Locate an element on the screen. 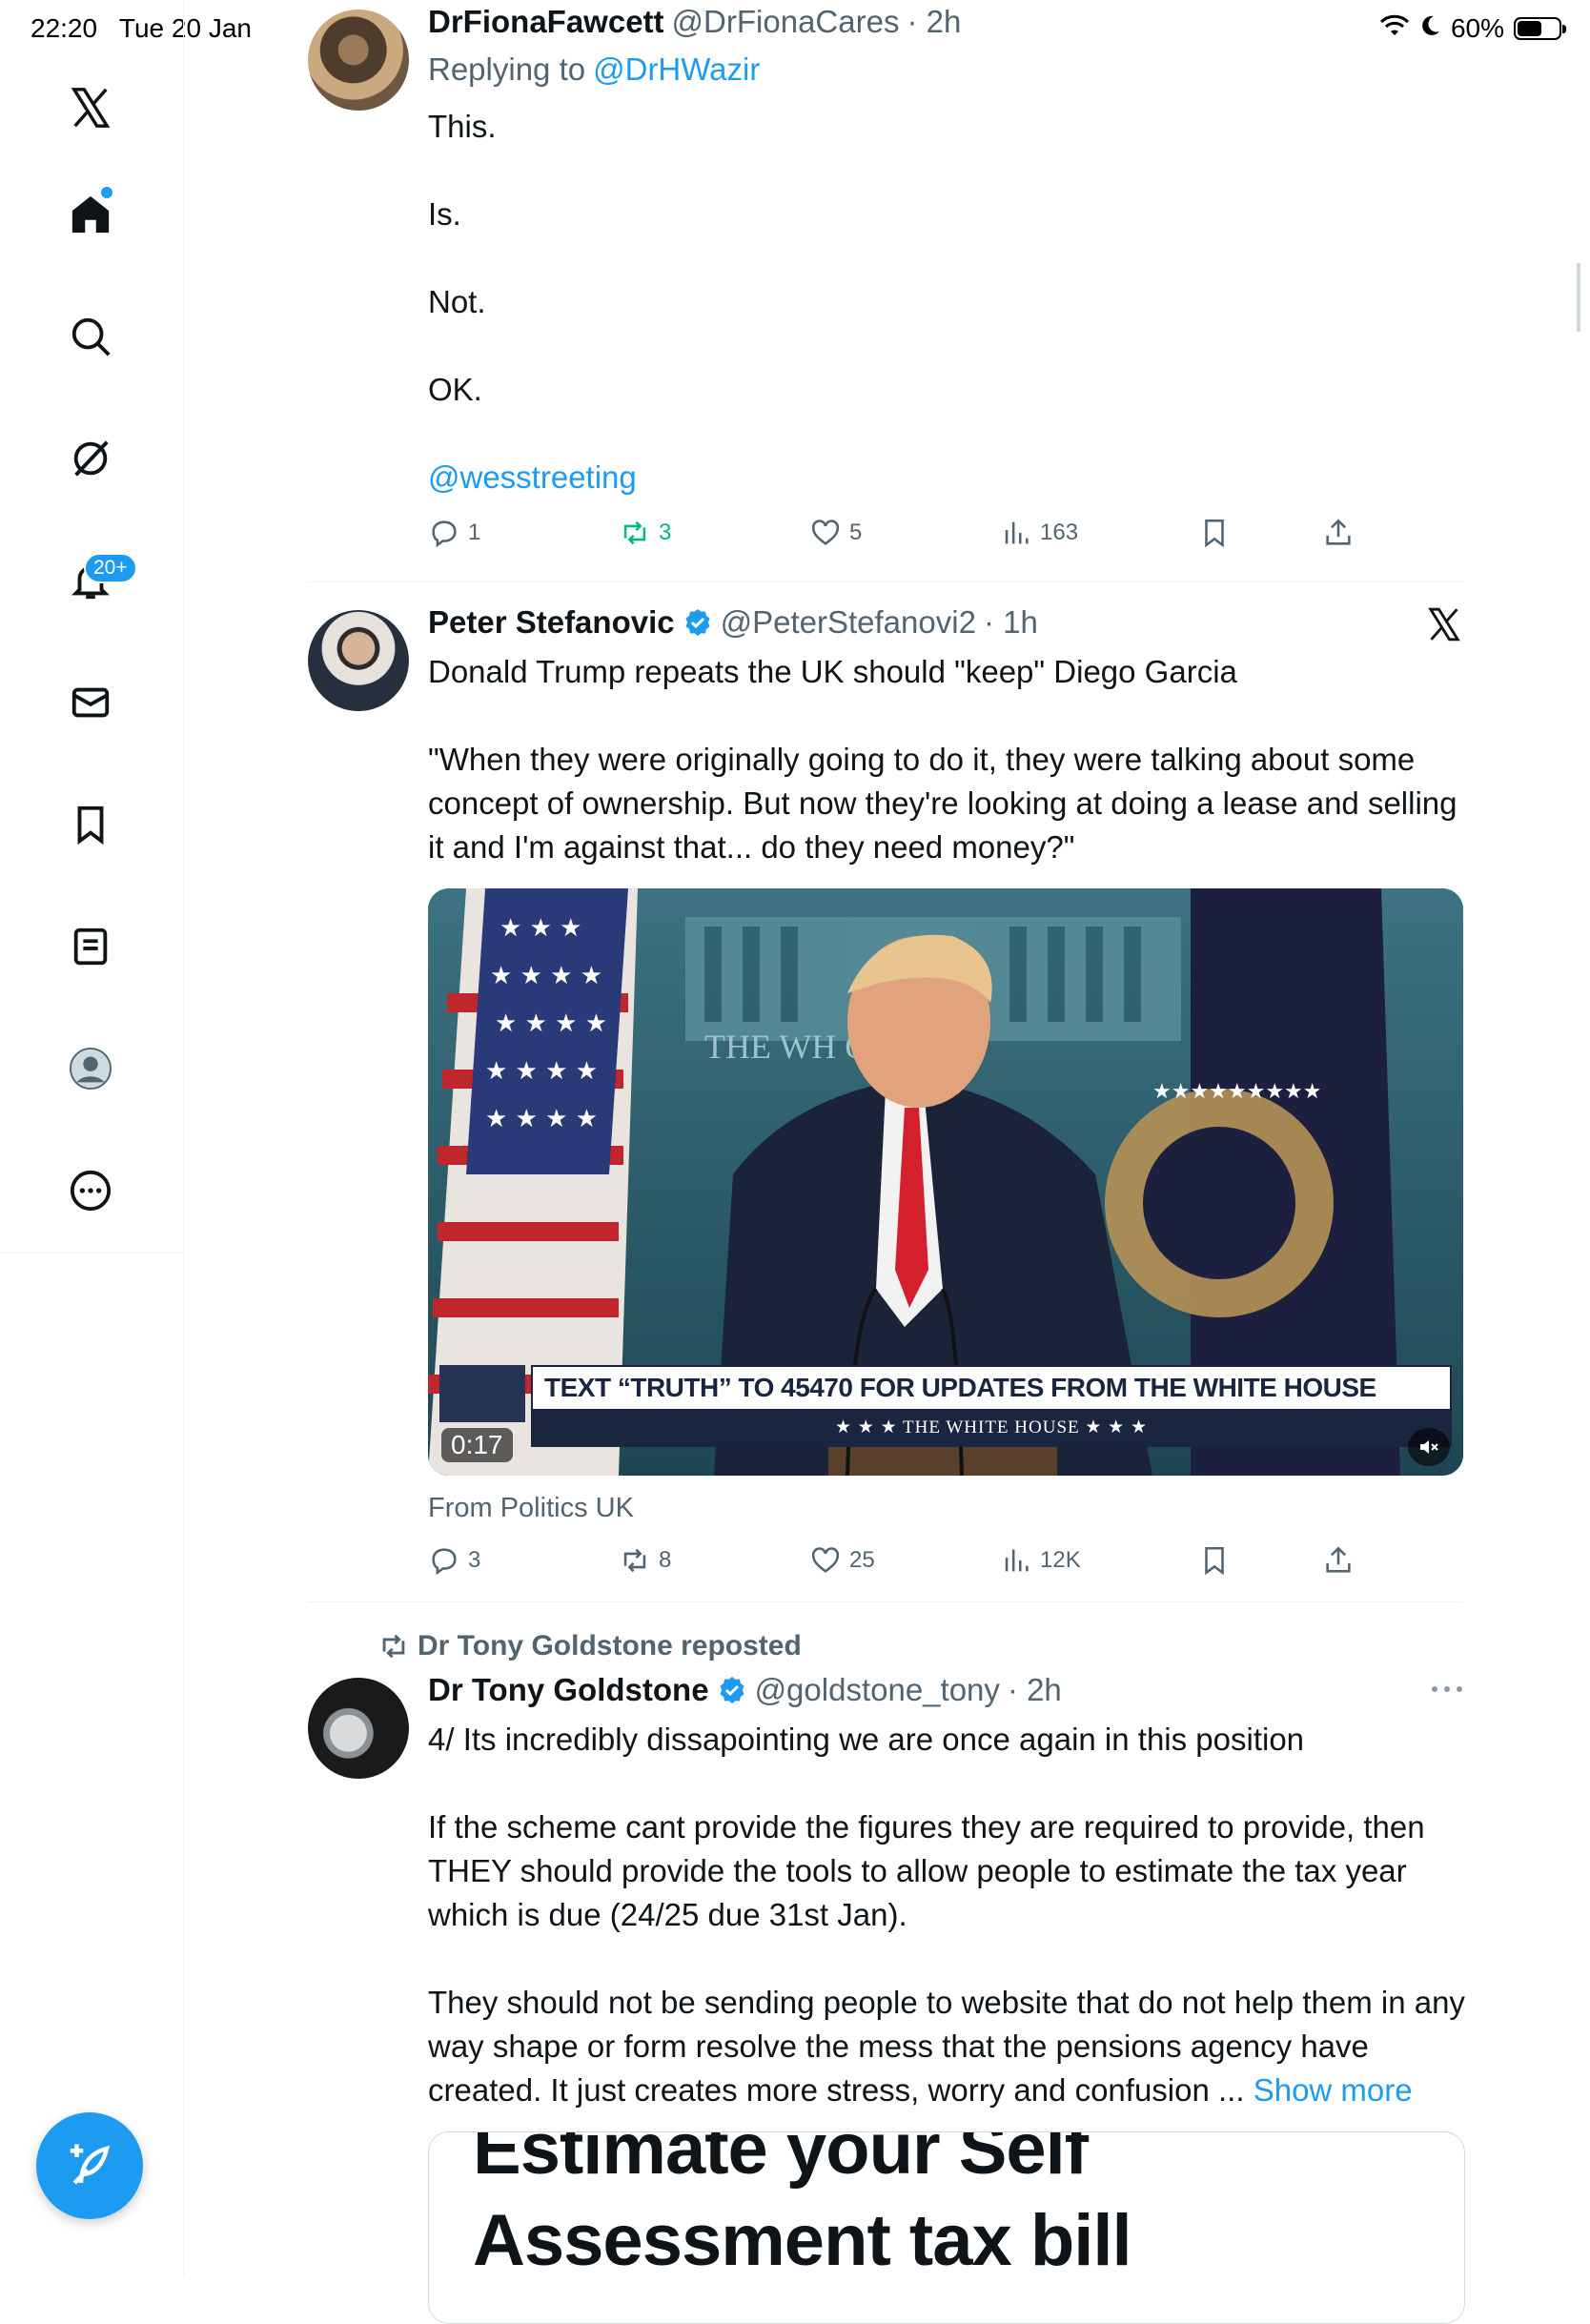 This screenshot has width=1590, height=2324. replying-to-label: Replying to is located at coordinates (507, 69).